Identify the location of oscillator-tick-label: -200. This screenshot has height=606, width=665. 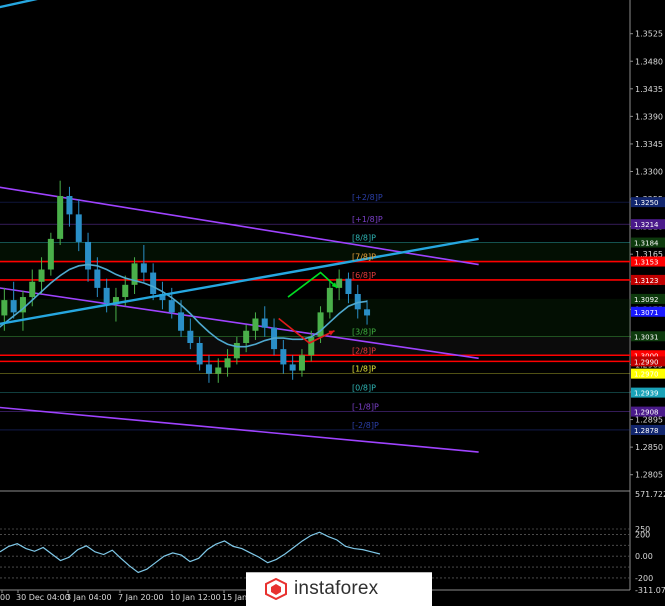
(644, 578).